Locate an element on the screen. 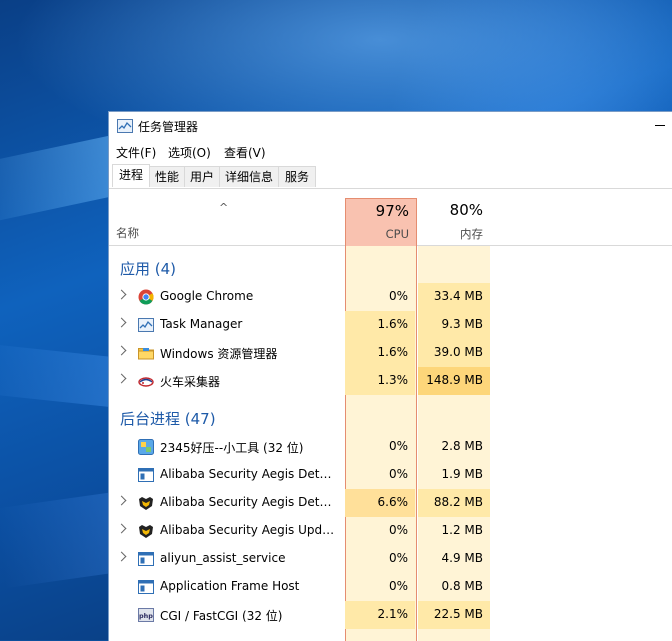 The height and width of the screenshot is (641, 672). cpu-cell: 1.3% is located at coordinates (380, 381).